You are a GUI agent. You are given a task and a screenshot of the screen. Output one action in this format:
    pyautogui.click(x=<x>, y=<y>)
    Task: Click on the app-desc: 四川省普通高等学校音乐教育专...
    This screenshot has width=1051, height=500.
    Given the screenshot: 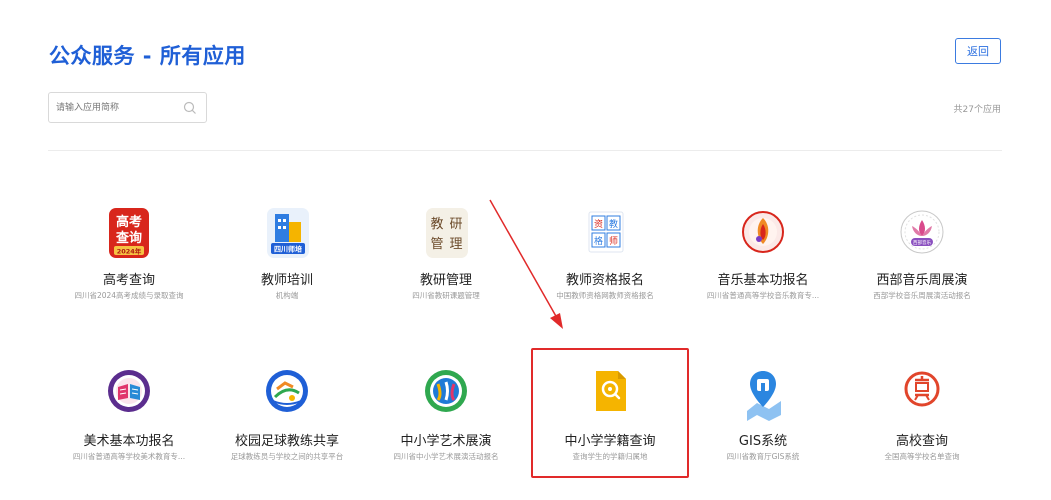 What is the action you would take?
    pyautogui.click(x=763, y=295)
    